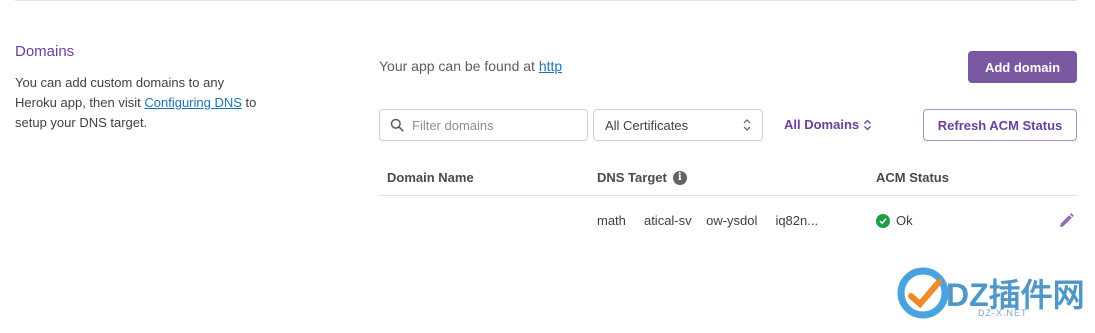 The width and height of the screenshot is (1095, 333). What do you see at coordinates (1000, 125) in the screenshot?
I see `refresh-acm-status-button: Refresh ACM Status` at bounding box center [1000, 125].